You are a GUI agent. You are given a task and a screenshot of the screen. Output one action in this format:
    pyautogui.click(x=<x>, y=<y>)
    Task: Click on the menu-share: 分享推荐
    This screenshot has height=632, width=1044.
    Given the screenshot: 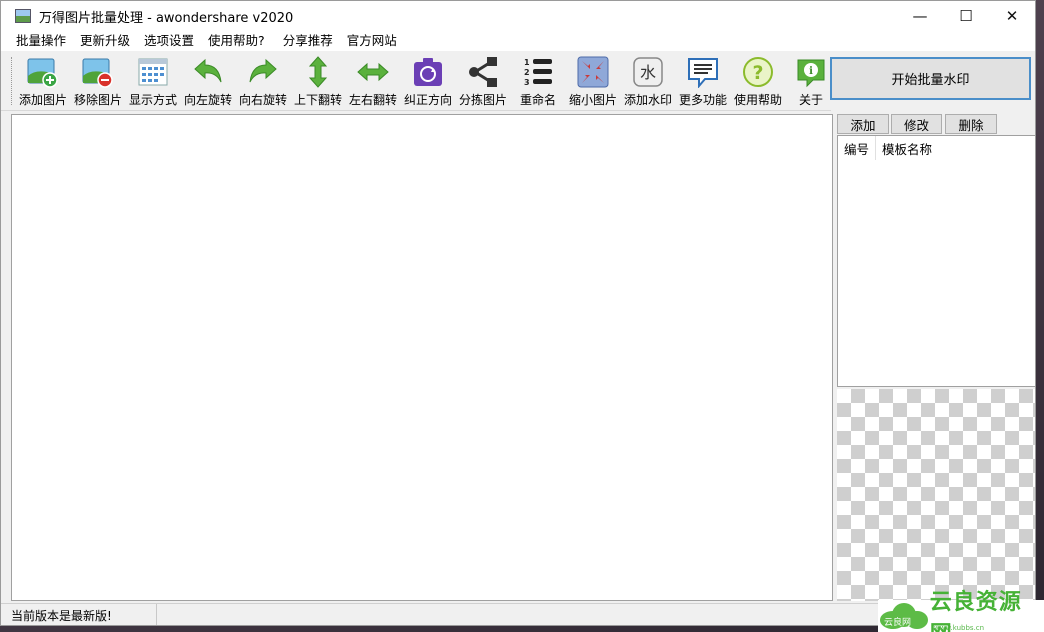 What is the action you would take?
    pyautogui.click(x=308, y=41)
    